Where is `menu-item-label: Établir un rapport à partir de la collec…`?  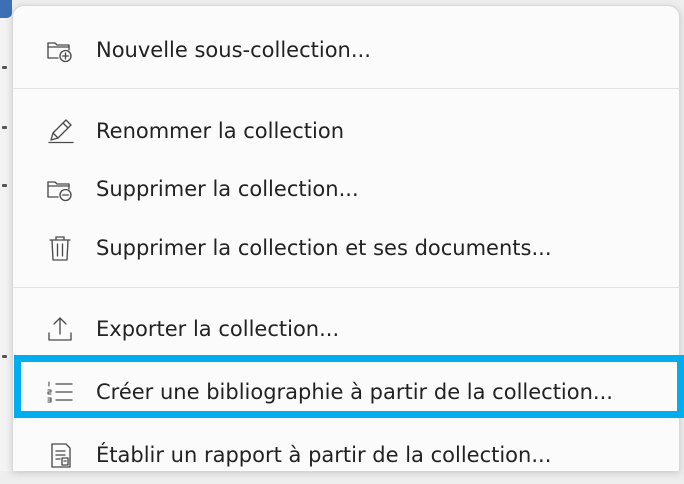
menu-item-label: Établir un rapport à partir de la collec… is located at coordinates (324, 455).